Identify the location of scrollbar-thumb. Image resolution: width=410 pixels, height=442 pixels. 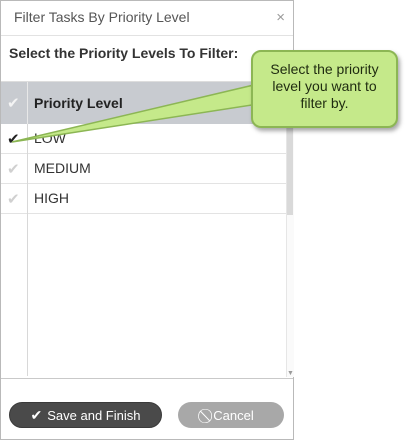
(290, 169).